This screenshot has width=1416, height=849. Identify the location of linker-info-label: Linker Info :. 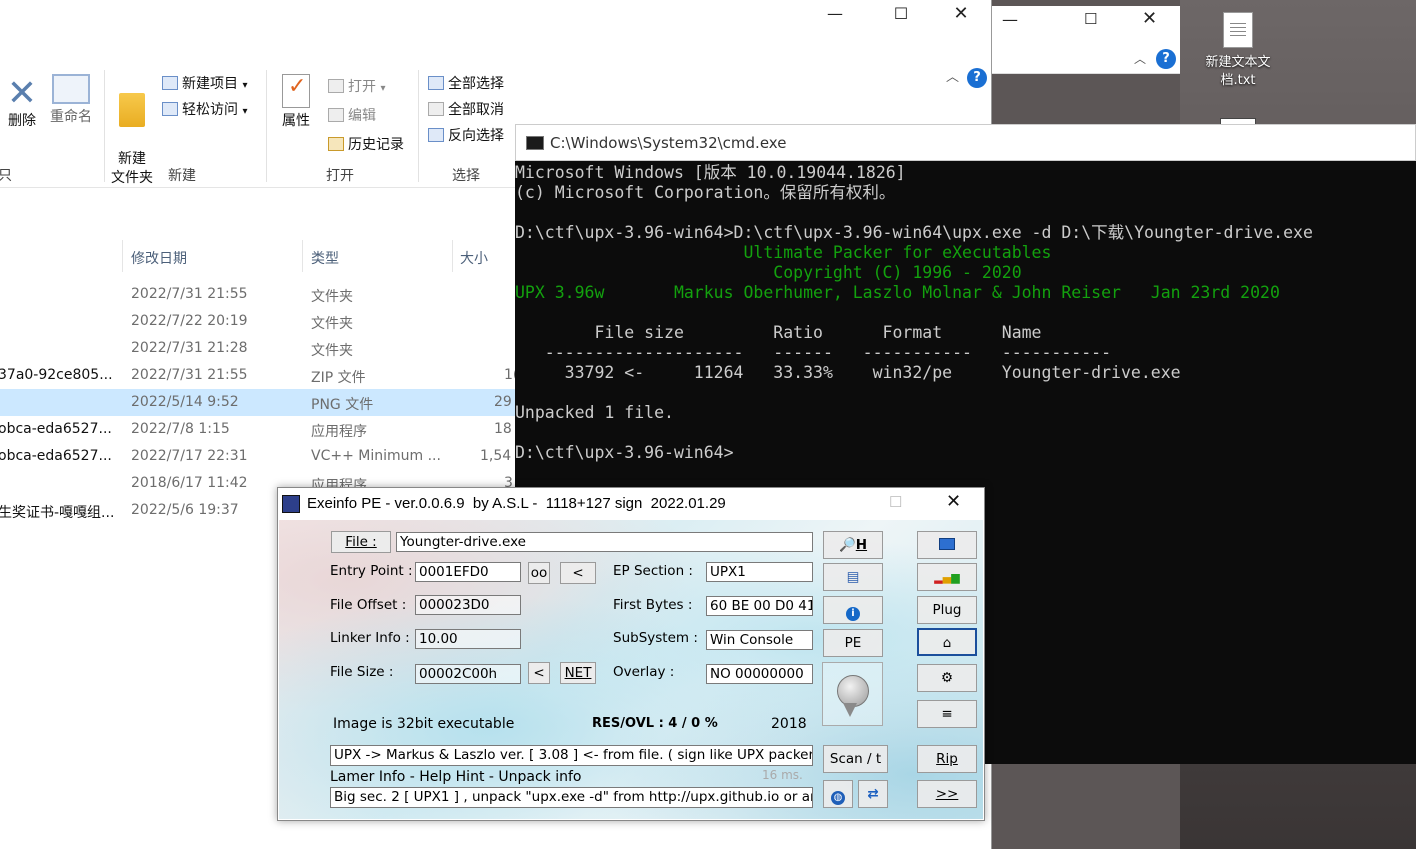
(370, 638).